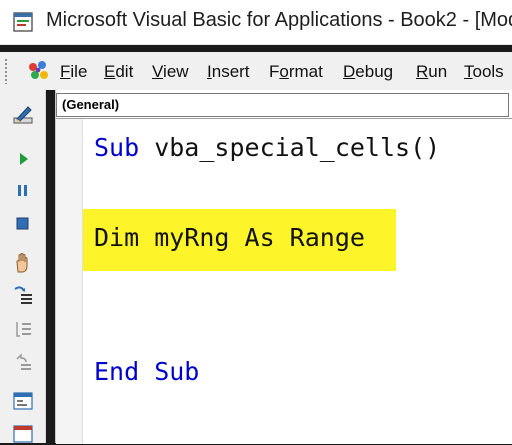  I want to click on margin-indicator-bar, so click(69, 281).